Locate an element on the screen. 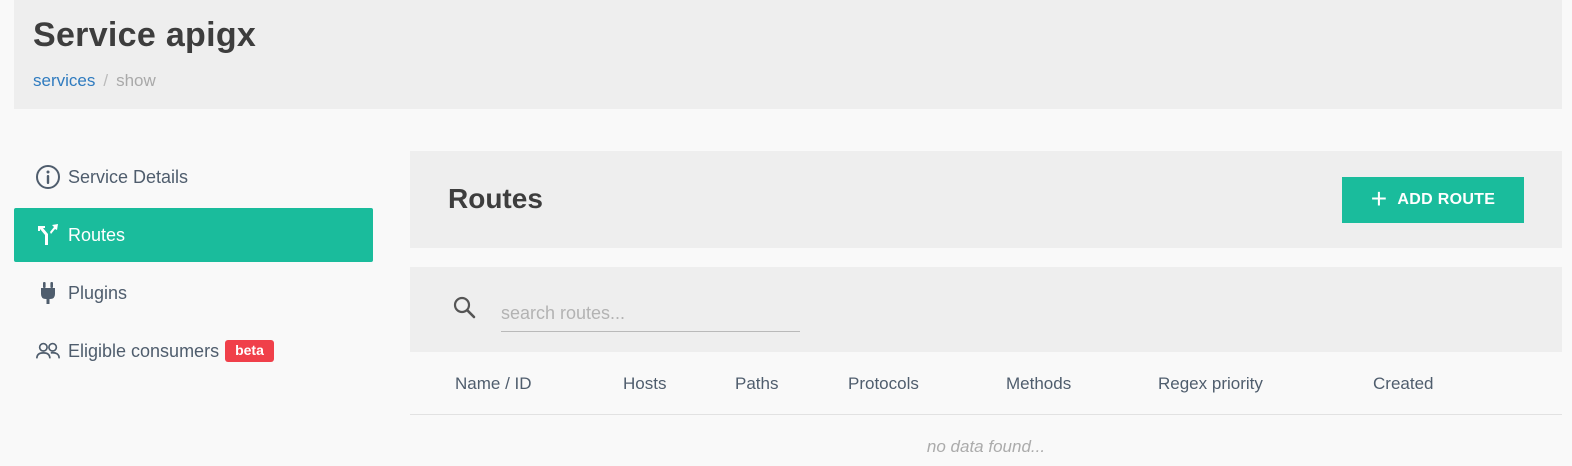 This screenshot has width=1572, height=466. plus-icon: + is located at coordinates (1379, 198).